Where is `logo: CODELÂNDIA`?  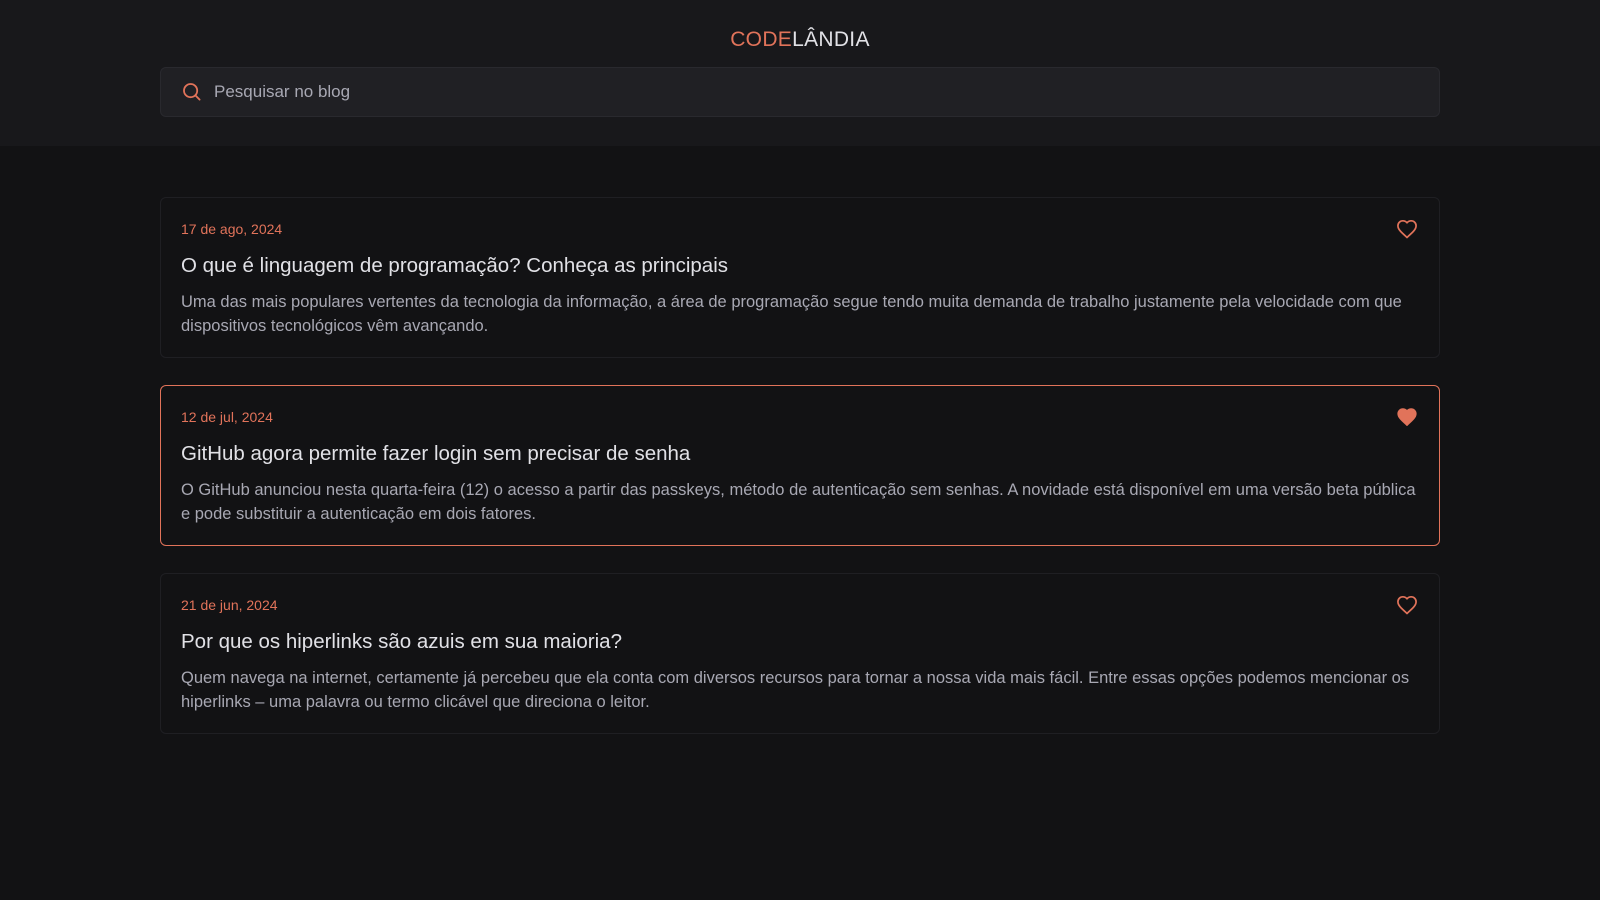 logo: CODELÂNDIA is located at coordinates (800, 40).